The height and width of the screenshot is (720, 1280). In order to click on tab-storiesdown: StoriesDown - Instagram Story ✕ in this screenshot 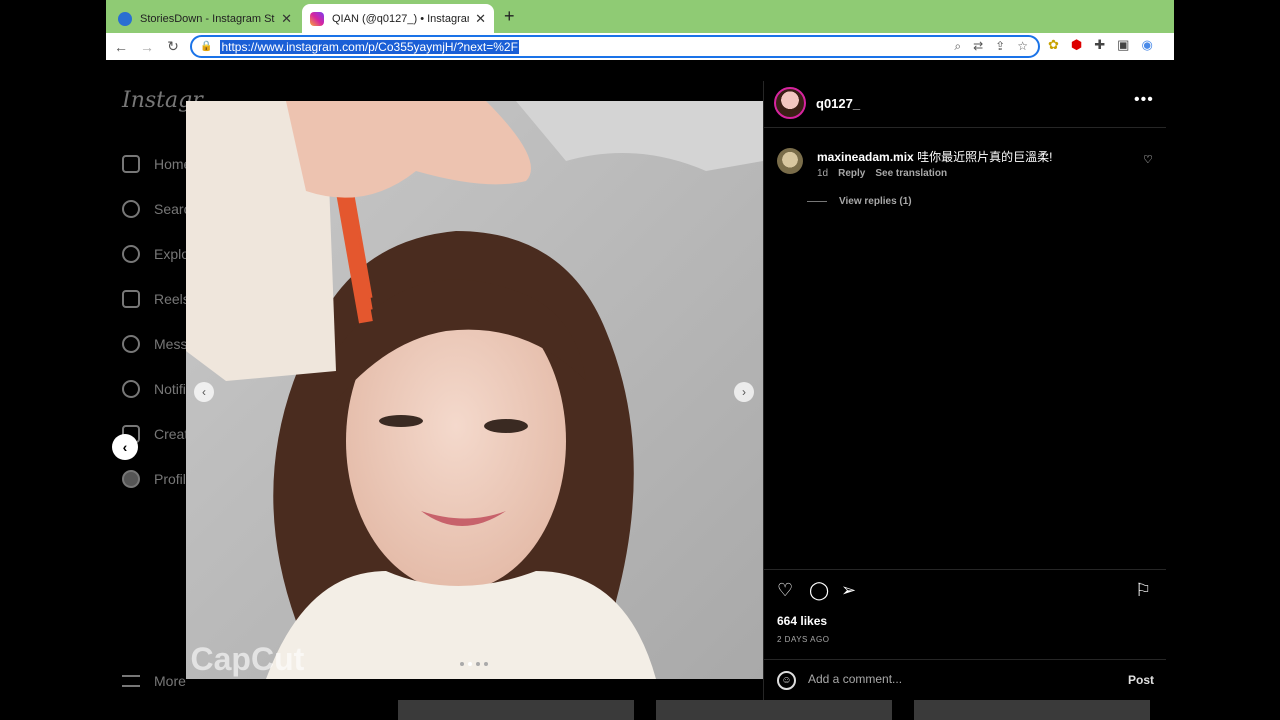, I will do `click(205, 18)`.